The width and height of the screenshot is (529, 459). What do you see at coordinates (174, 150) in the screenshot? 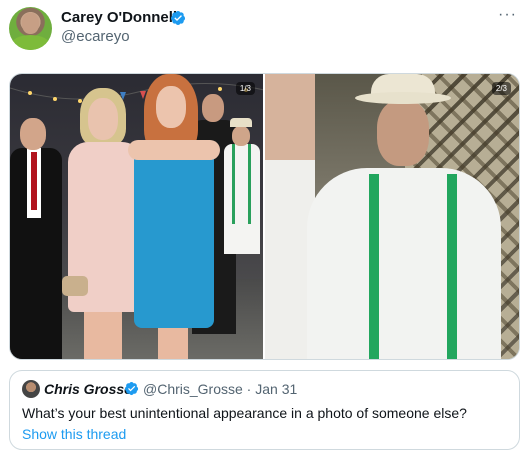
I see `w2-arms` at bounding box center [174, 150].